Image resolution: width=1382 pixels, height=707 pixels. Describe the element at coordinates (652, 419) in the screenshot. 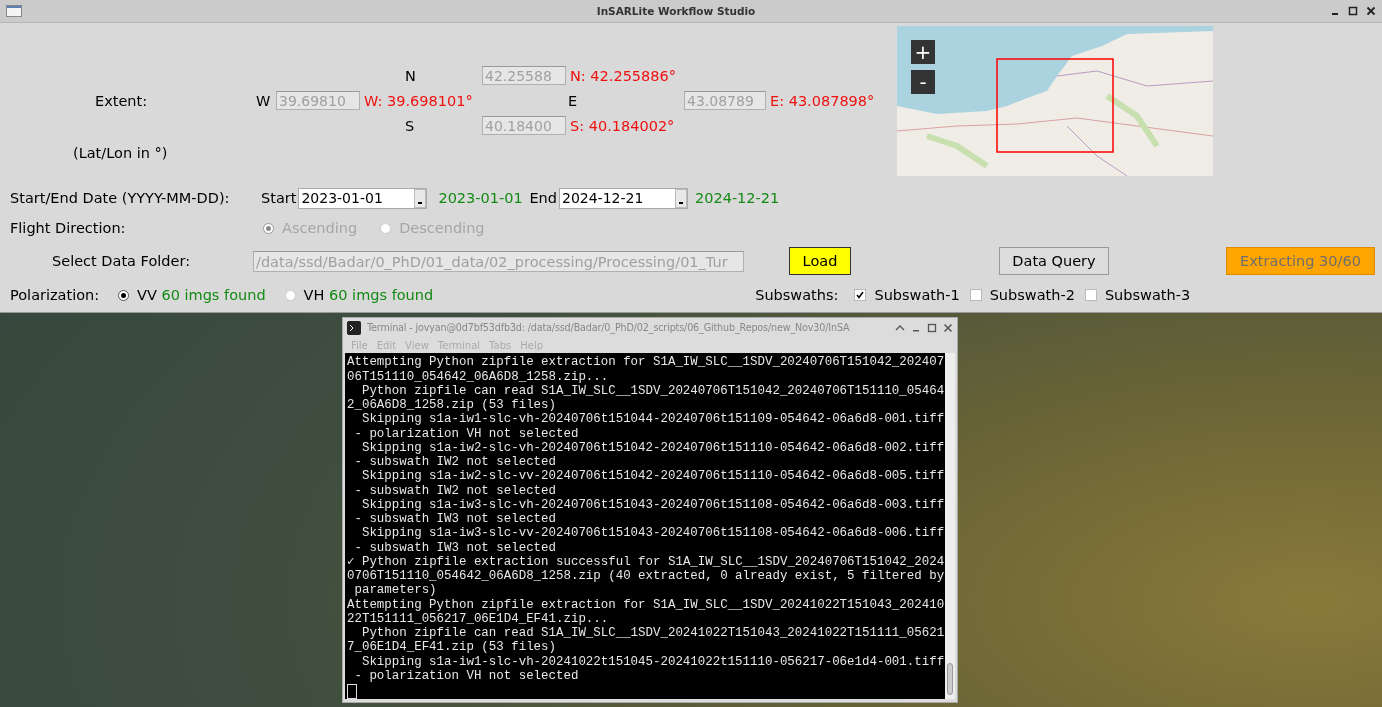

I see `terminal-line: Skipping s1a-iw1-slc-vh-20240706t151044-20240706t151109-054642-06a6d8-001.tiff` at that location.